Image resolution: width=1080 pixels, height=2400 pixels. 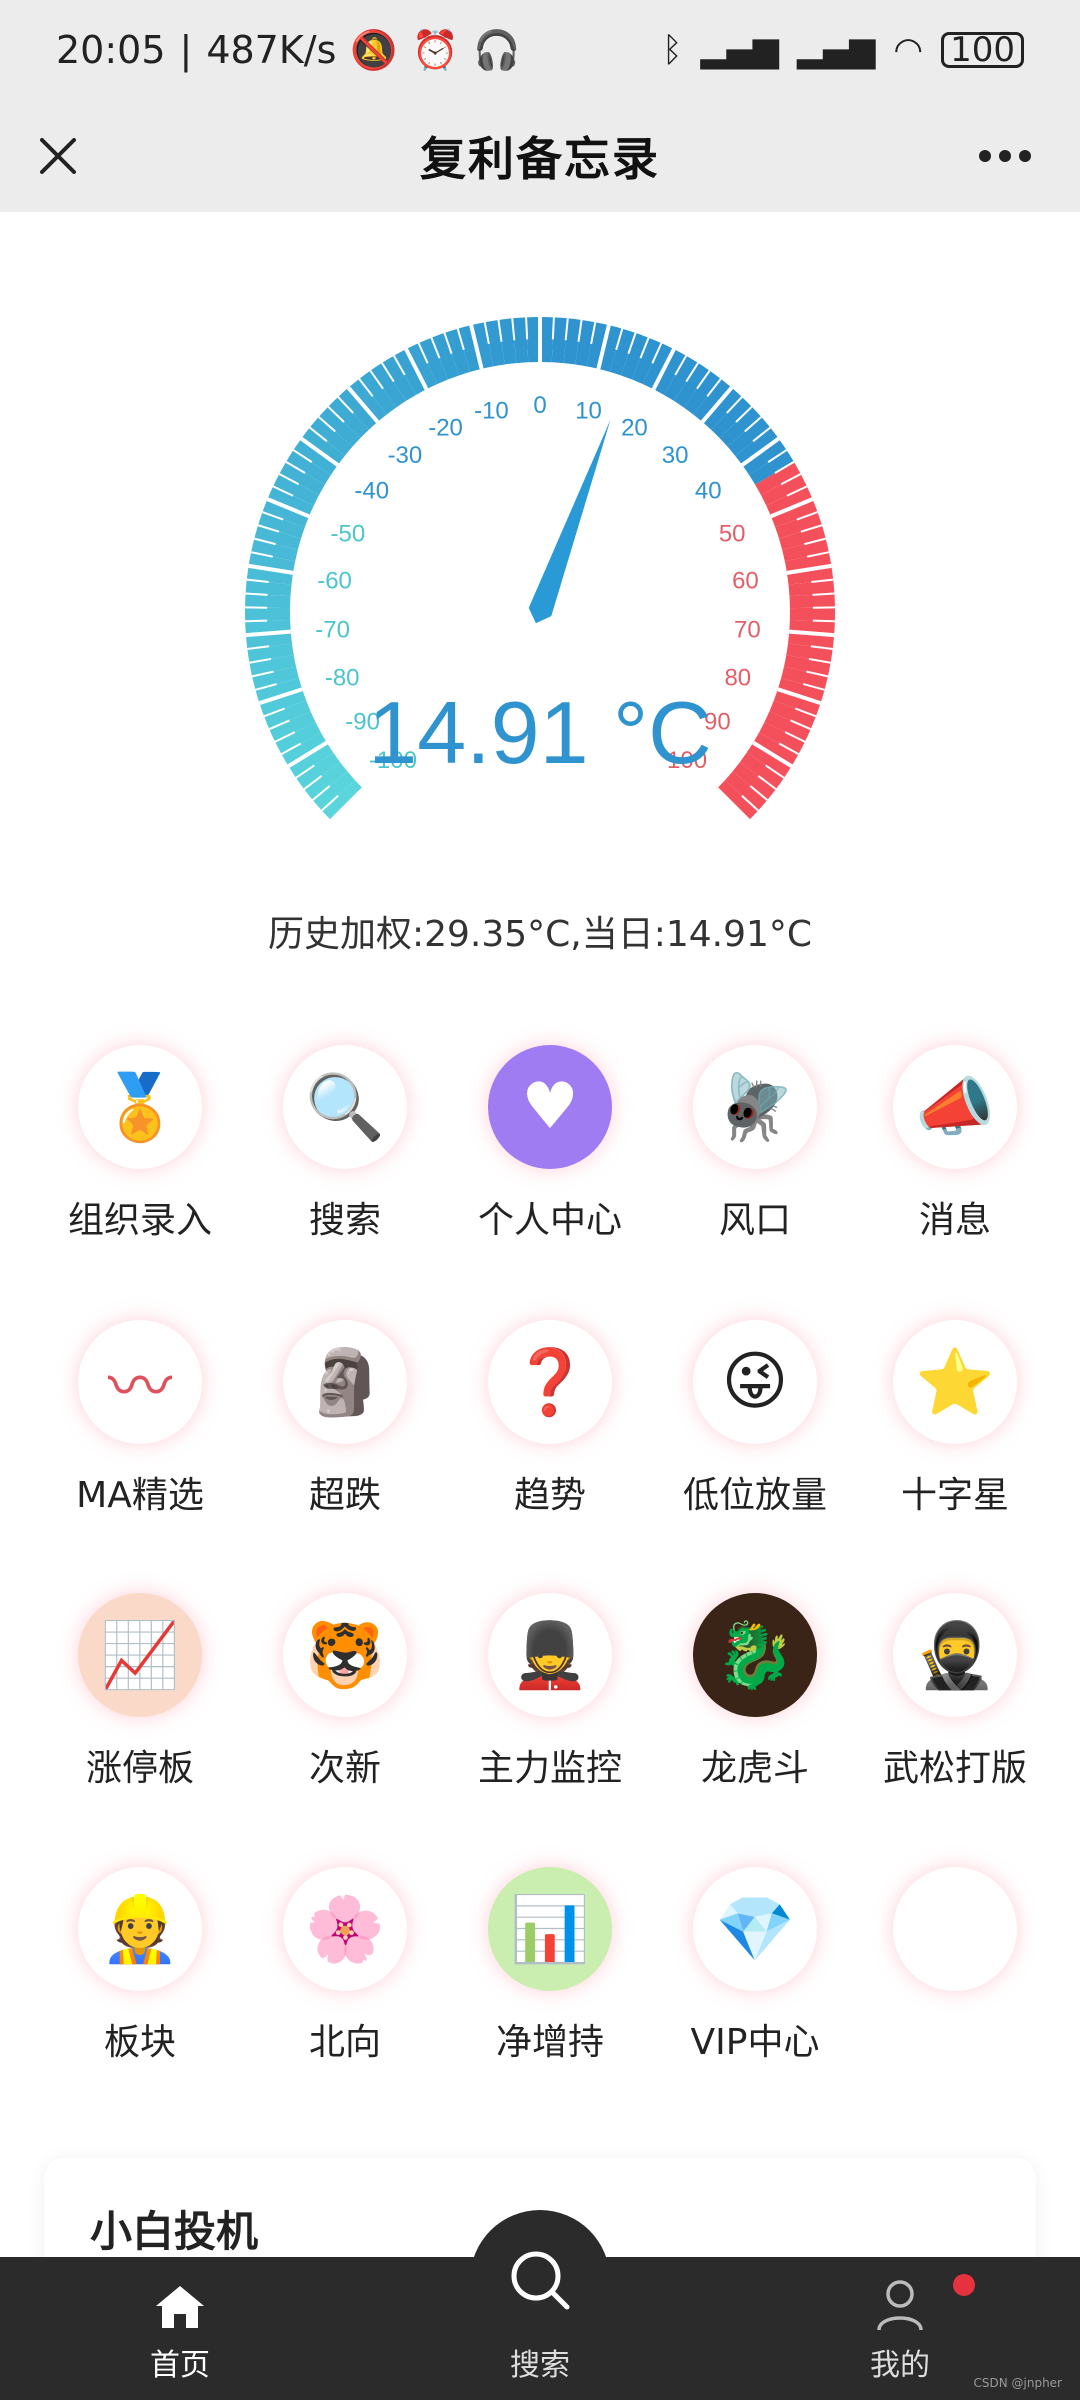 I want to click on menu-item-label: 风口, so click(x=754, y=1220).